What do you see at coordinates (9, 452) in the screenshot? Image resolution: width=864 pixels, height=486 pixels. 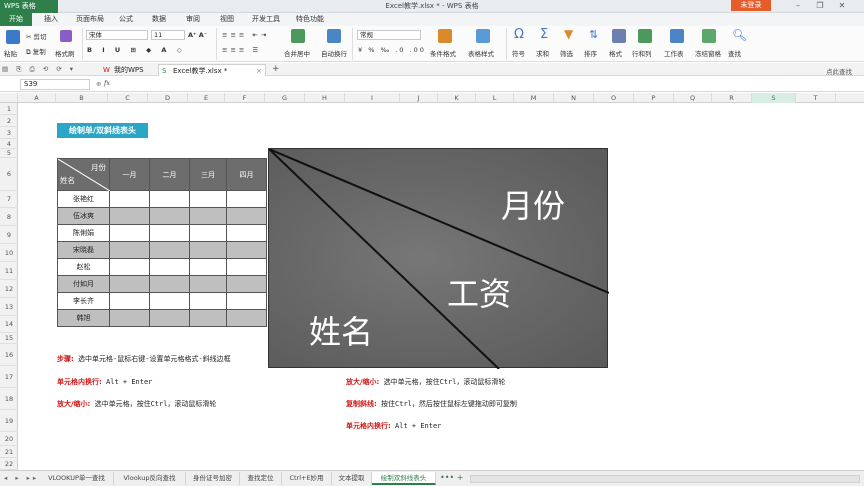 I see `row-header: 21` at bounding box center [9, 452].